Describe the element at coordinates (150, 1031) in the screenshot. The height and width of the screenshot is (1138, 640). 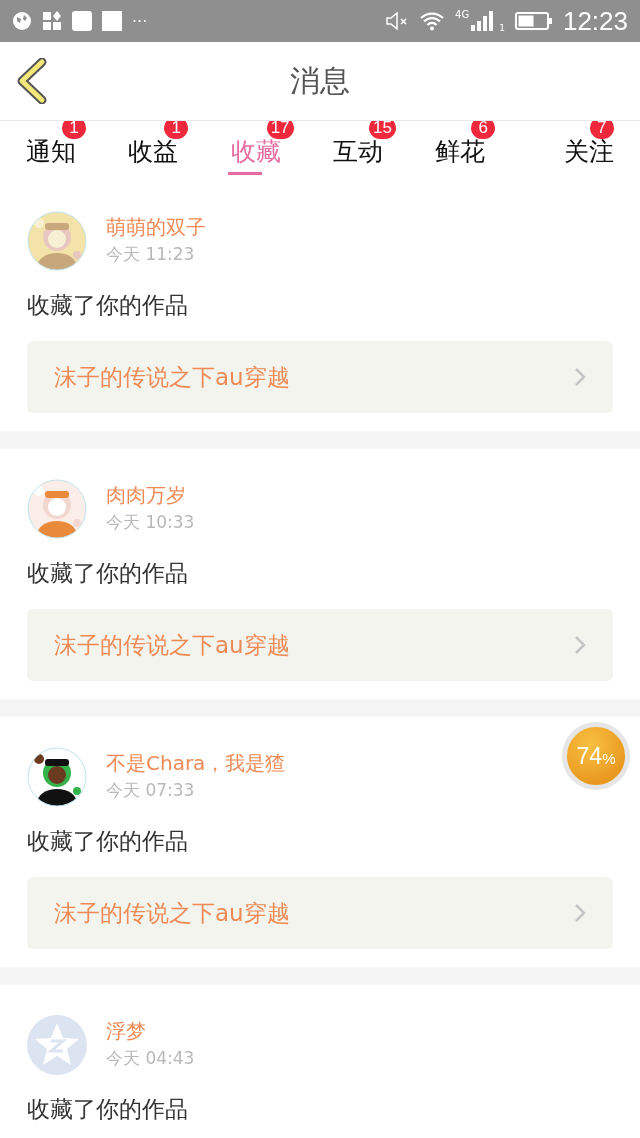
I see `user-name: 浮梦` at that location.